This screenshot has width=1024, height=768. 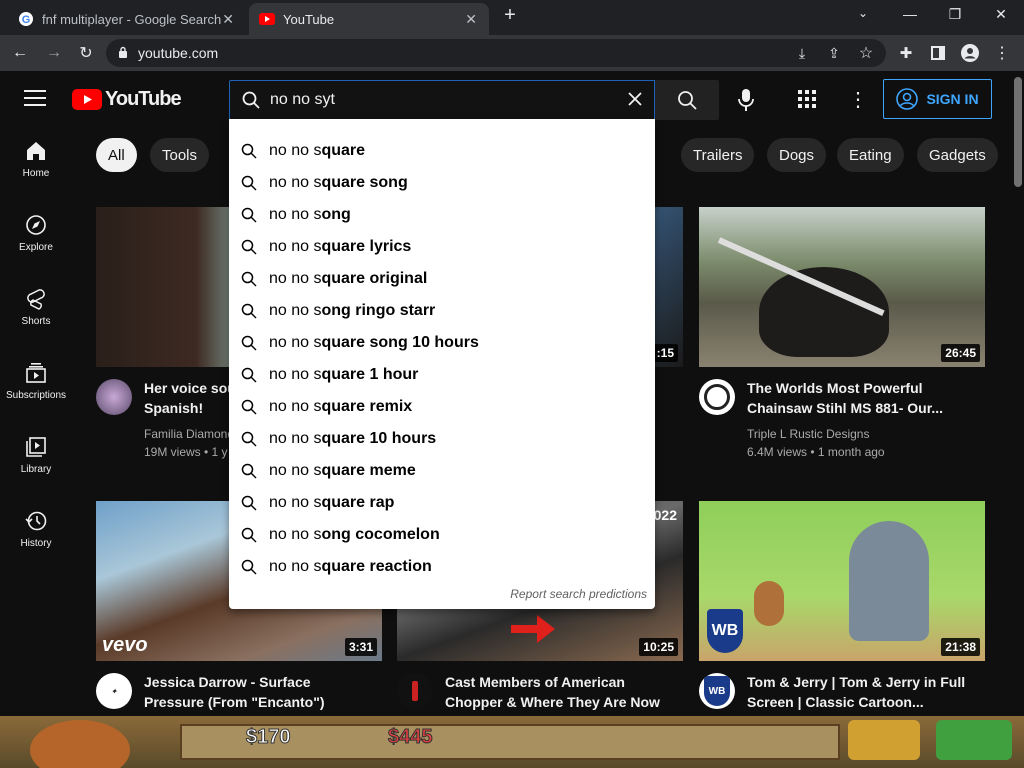 I want to click on video-thumbnail: 26:45, so click(x=842, y=287).